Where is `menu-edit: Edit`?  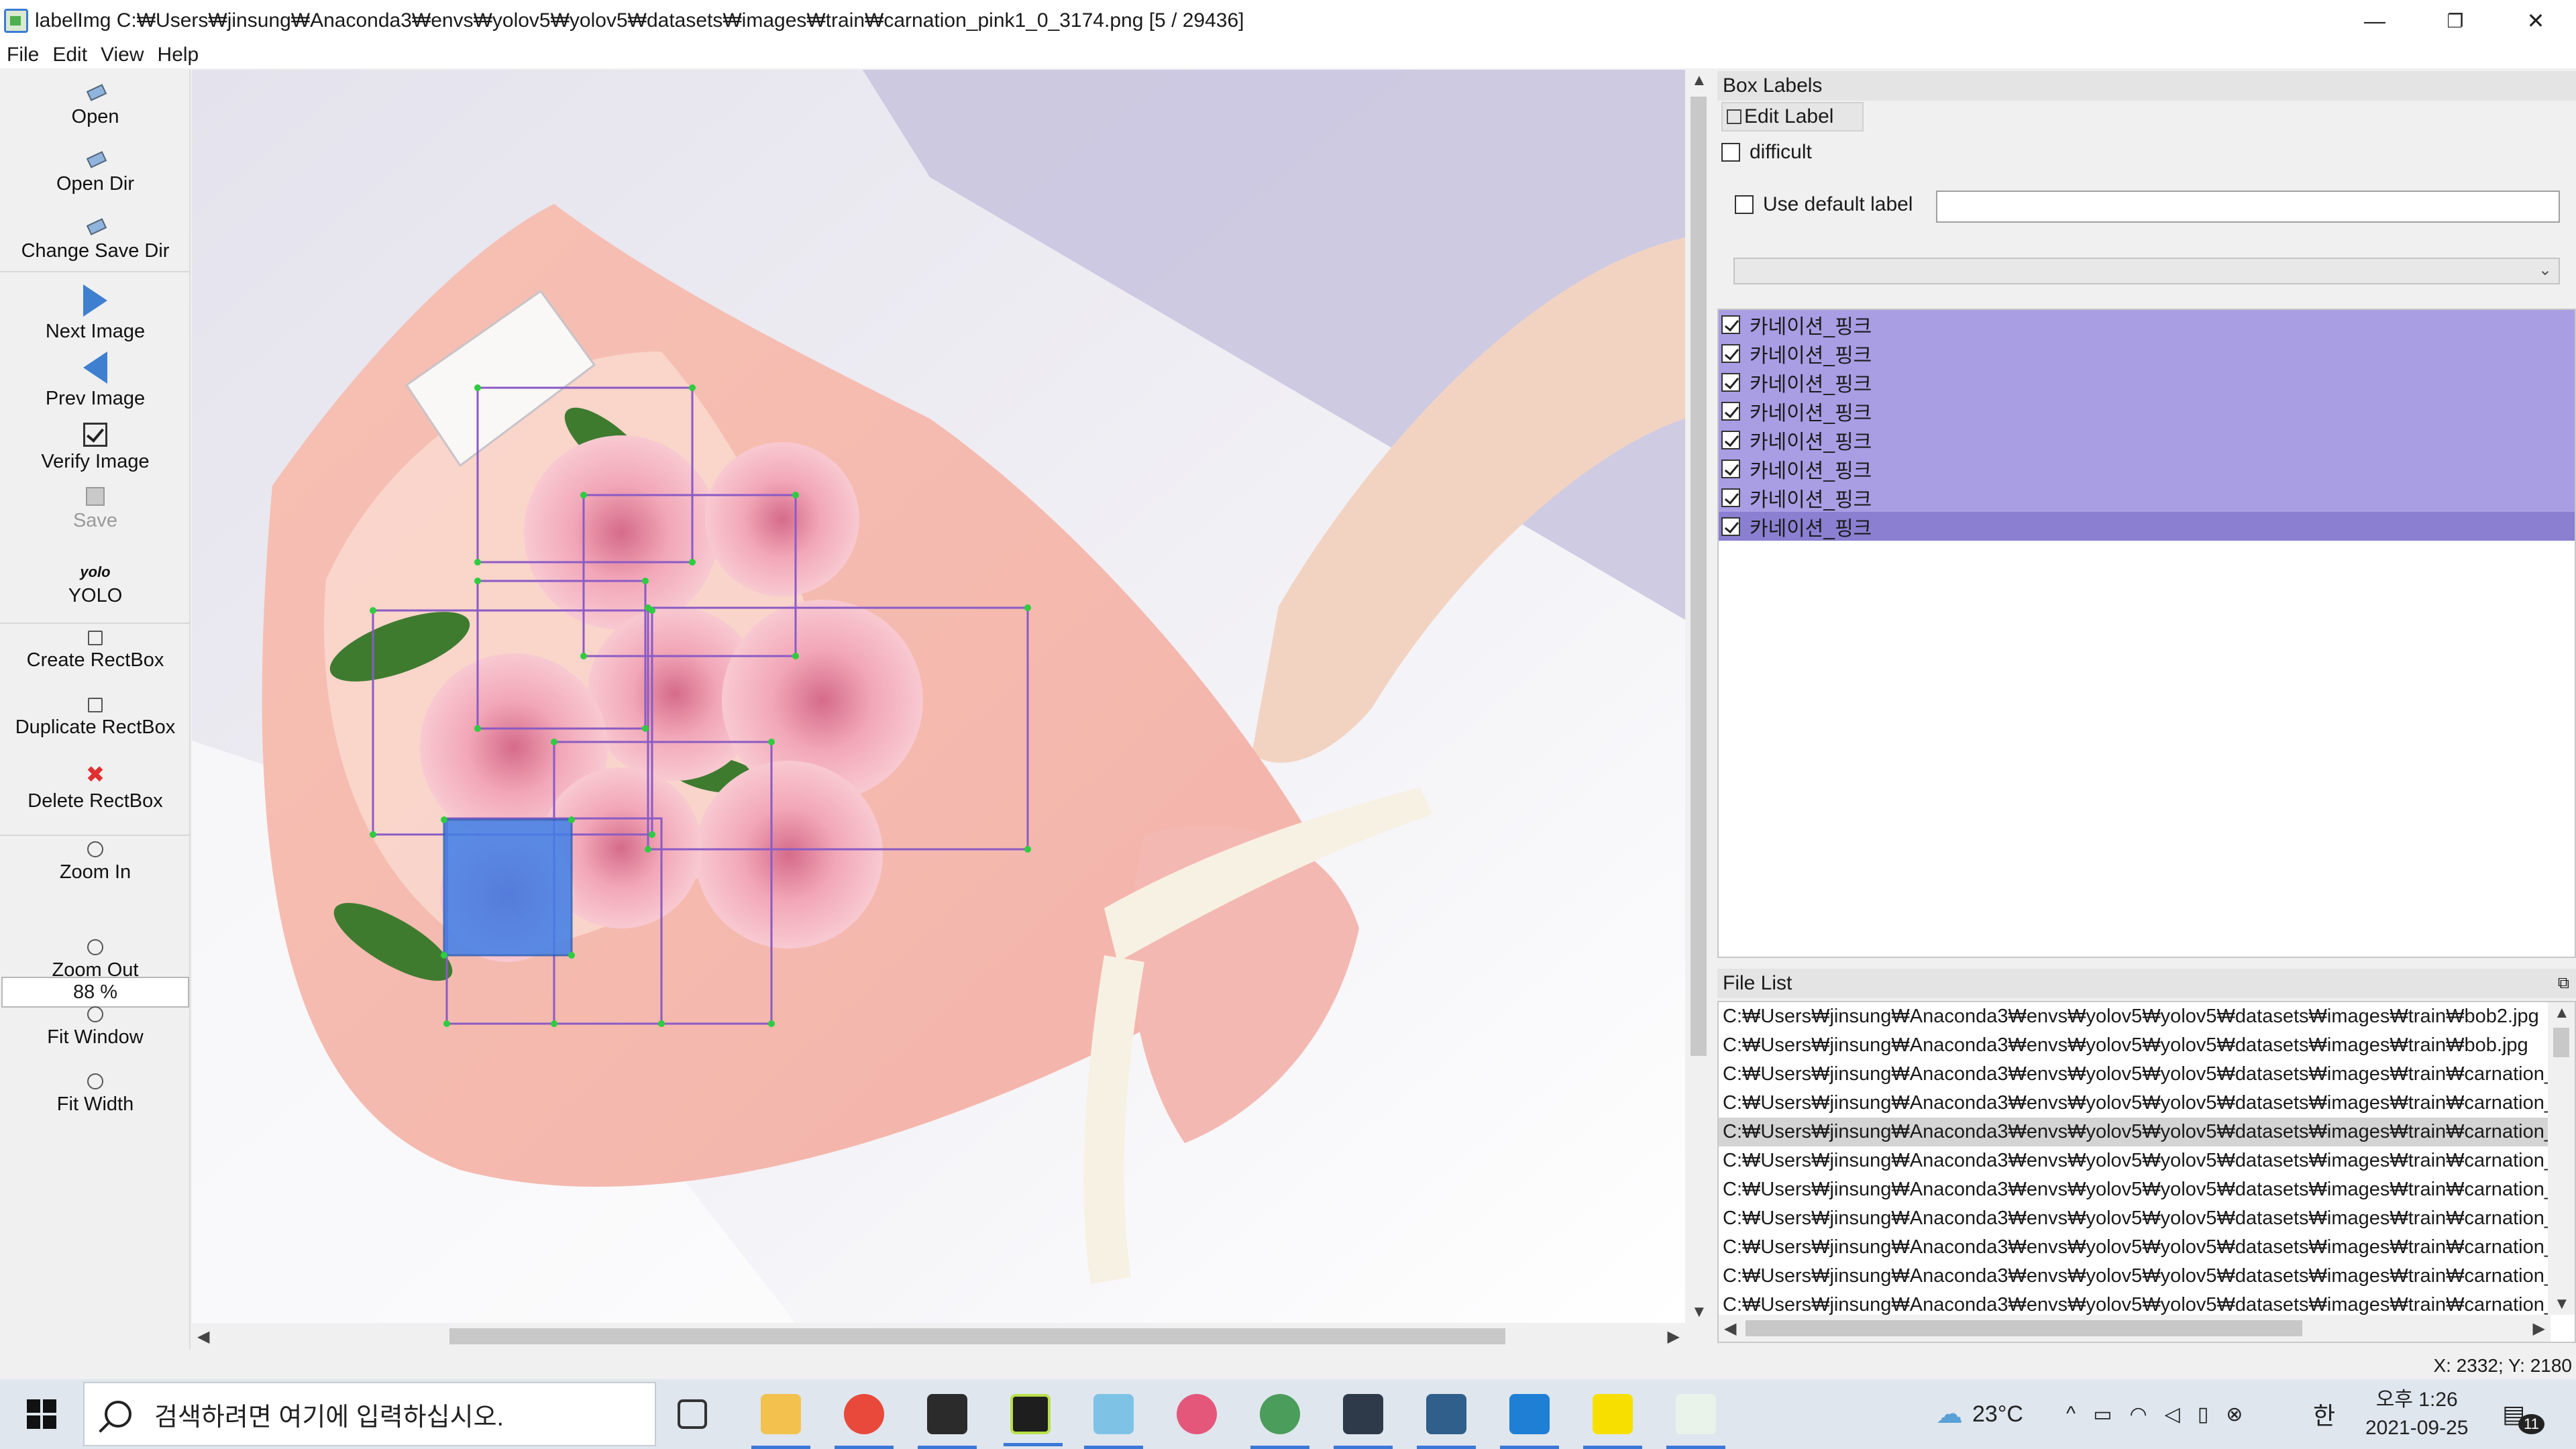 menu-edit: Edit is located at coordinates (69, 55).